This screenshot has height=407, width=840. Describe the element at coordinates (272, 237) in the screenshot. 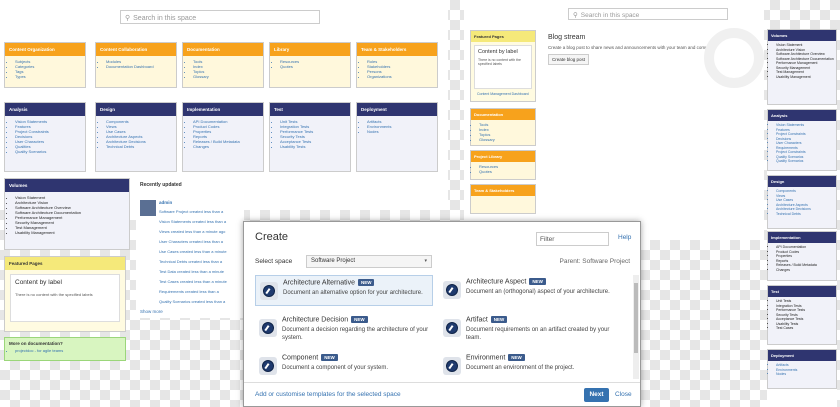

I see `dialog-title: Create` at that location.